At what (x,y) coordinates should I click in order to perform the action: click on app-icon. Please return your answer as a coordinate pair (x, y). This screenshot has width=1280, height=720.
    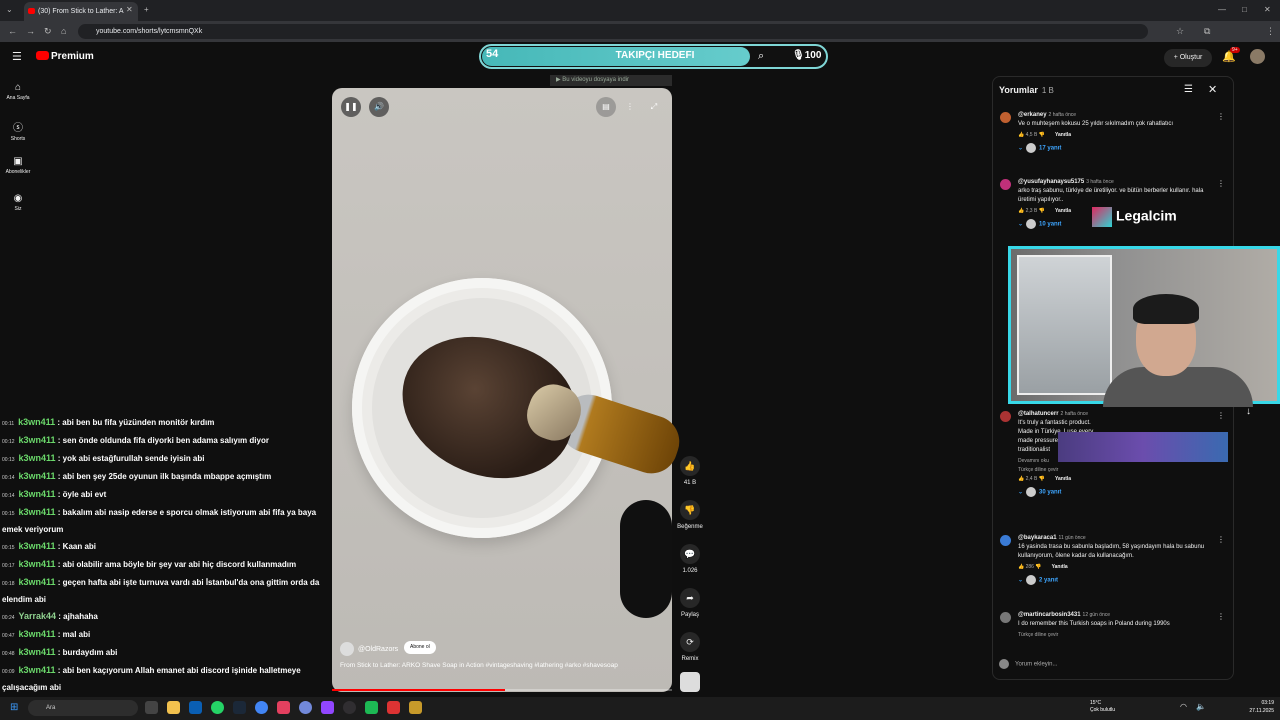
    Looking at the image, I should click on (371, 707).